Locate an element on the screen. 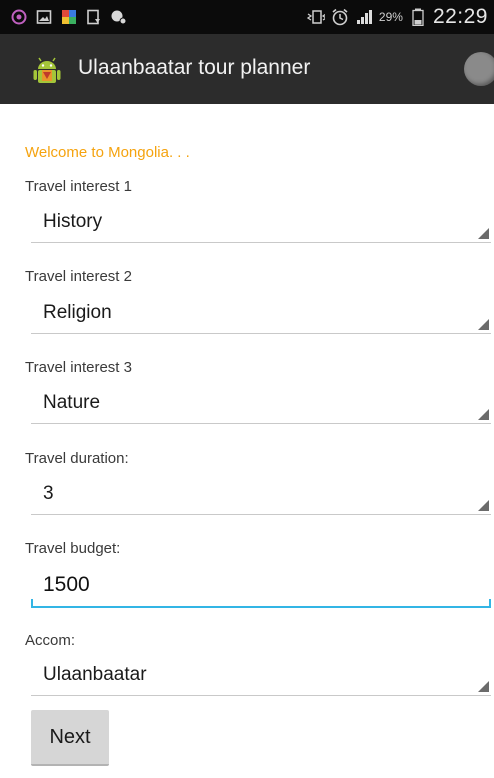 Image resolution: width=494 pixels, height=778 pixels. travel-interest-3-spinner: Nature is located at coordinates (261, 405).